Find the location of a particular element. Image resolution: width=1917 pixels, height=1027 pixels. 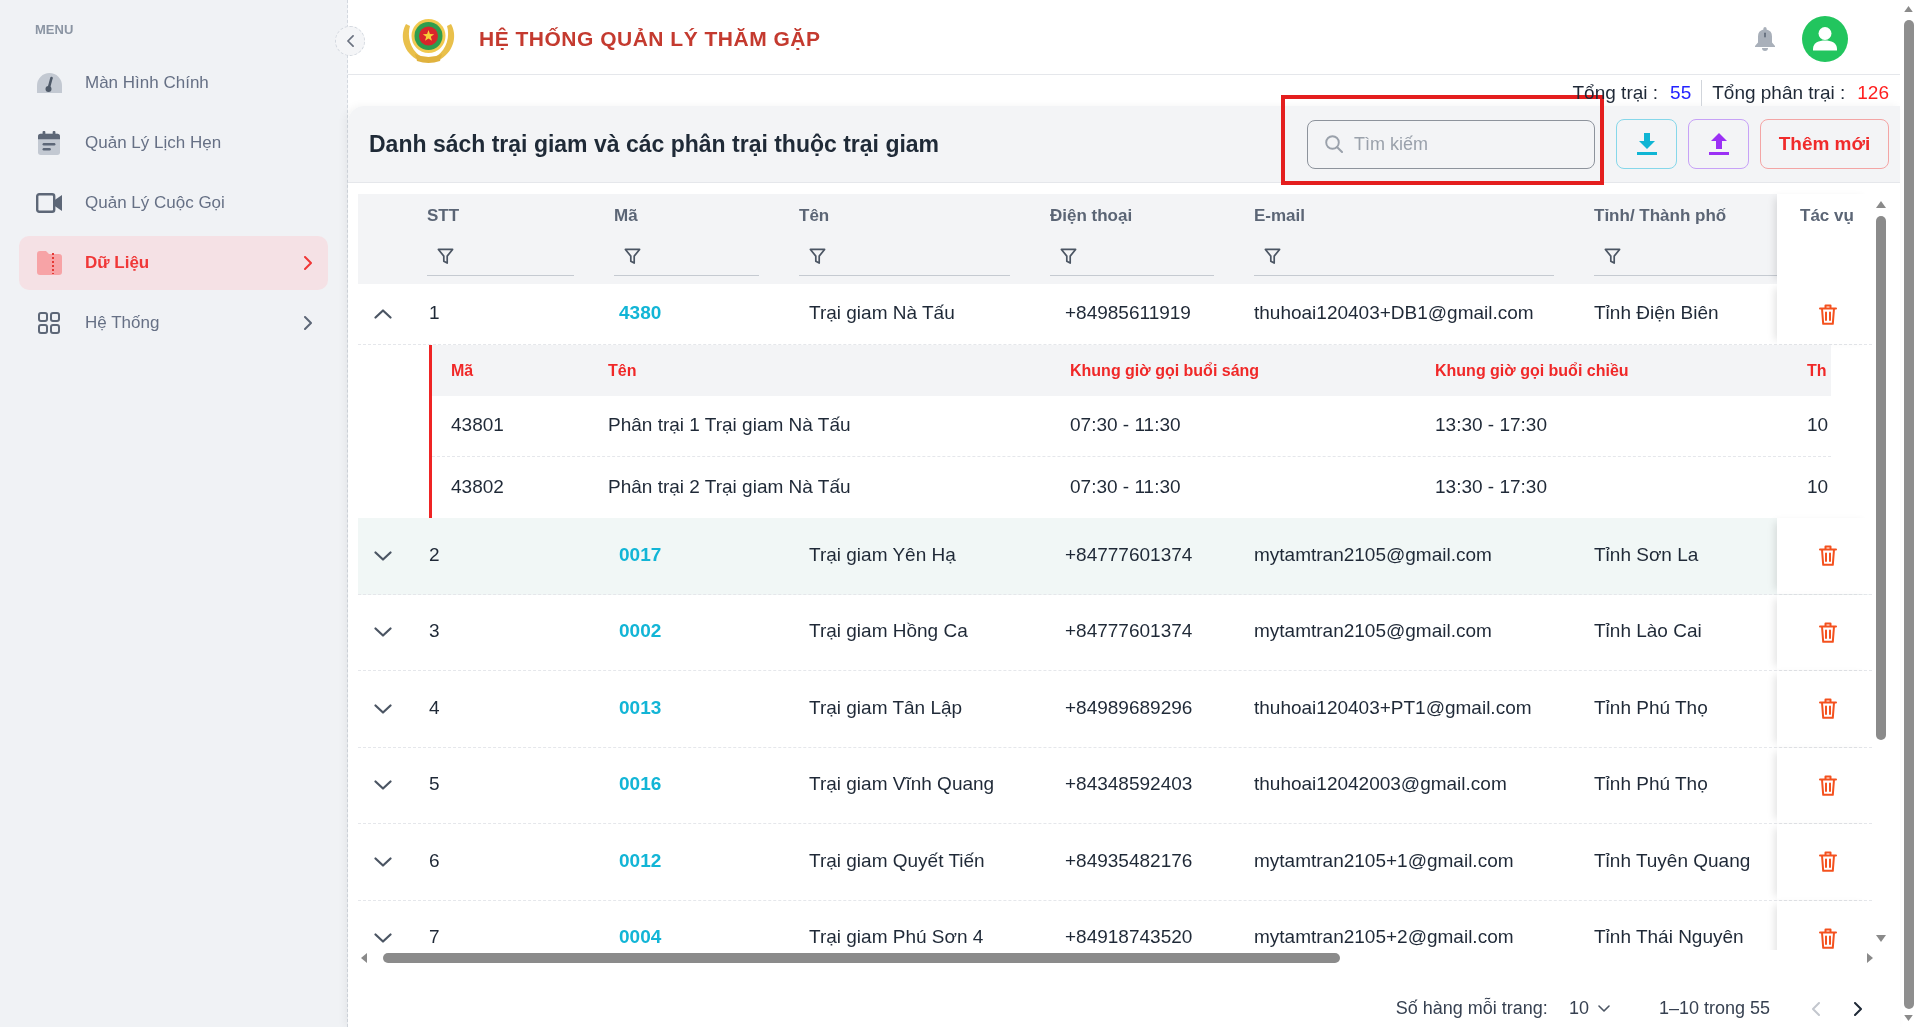

table-cell: Trại giam Vĩnh Quang is located at coordinates (902, 784).